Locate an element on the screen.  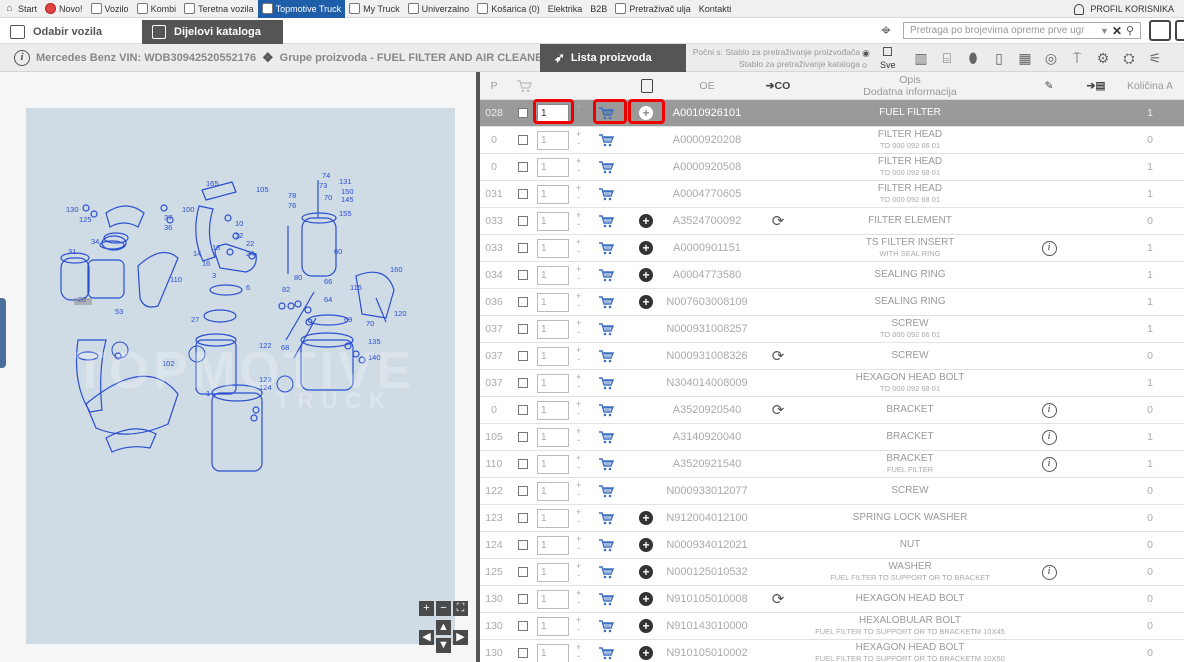
tab-lista-proizvoda: ➶ Lista proizvoda is located at coordinates (613, 58).